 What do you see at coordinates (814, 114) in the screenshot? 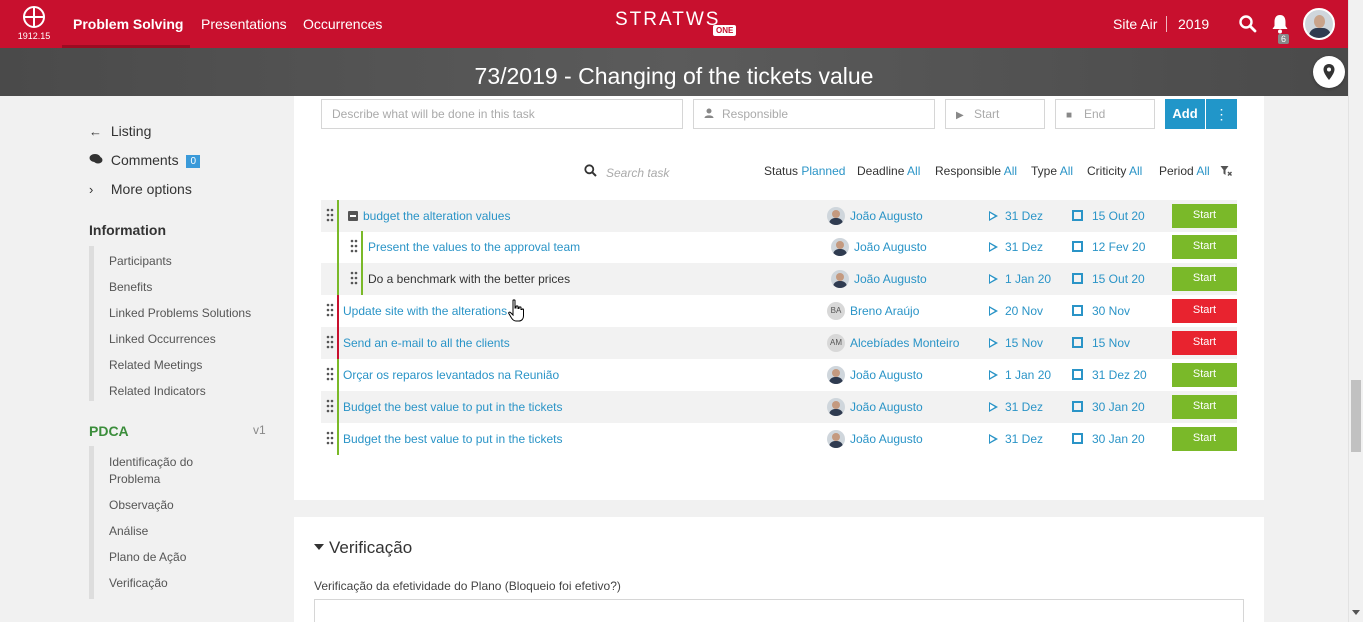
I see `responsible-input: Responsible` at bounding box center [814, 114].